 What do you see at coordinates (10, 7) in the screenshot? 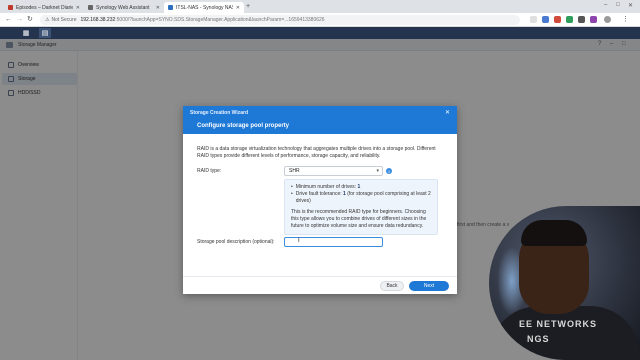
I see `darknet-favicon-icon` at bounding box center [10, 7].